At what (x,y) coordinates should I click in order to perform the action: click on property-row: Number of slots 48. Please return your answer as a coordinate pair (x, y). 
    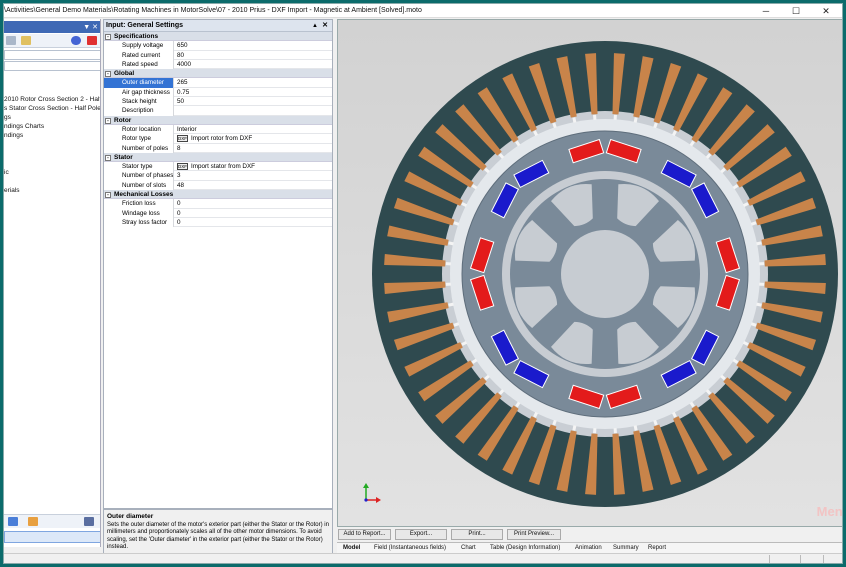
    Looking at the image, I should click on (218, 185).